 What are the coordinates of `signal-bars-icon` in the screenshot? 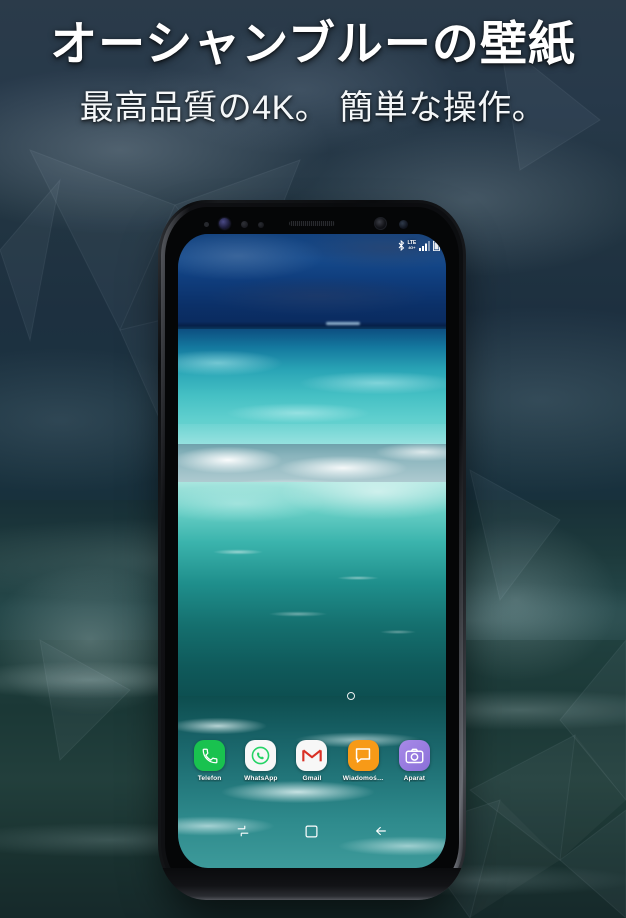 It's located at (424, 245).